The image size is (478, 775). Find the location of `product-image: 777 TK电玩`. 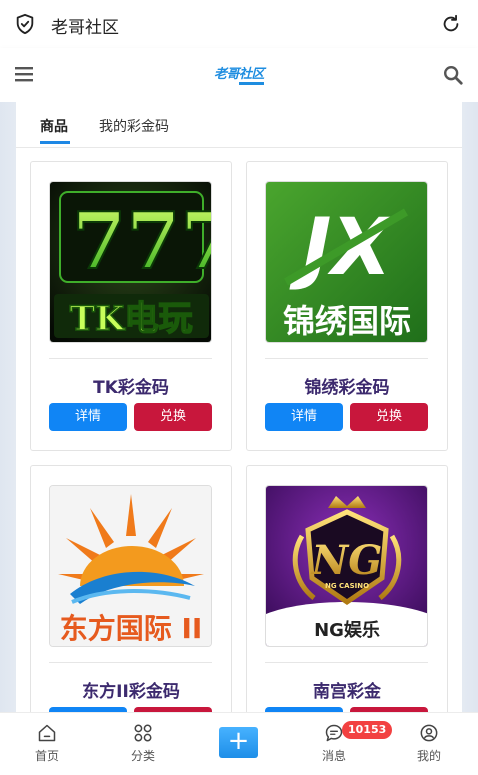

product-image: 777 TK电玩 is located at coordinates (130, 262).